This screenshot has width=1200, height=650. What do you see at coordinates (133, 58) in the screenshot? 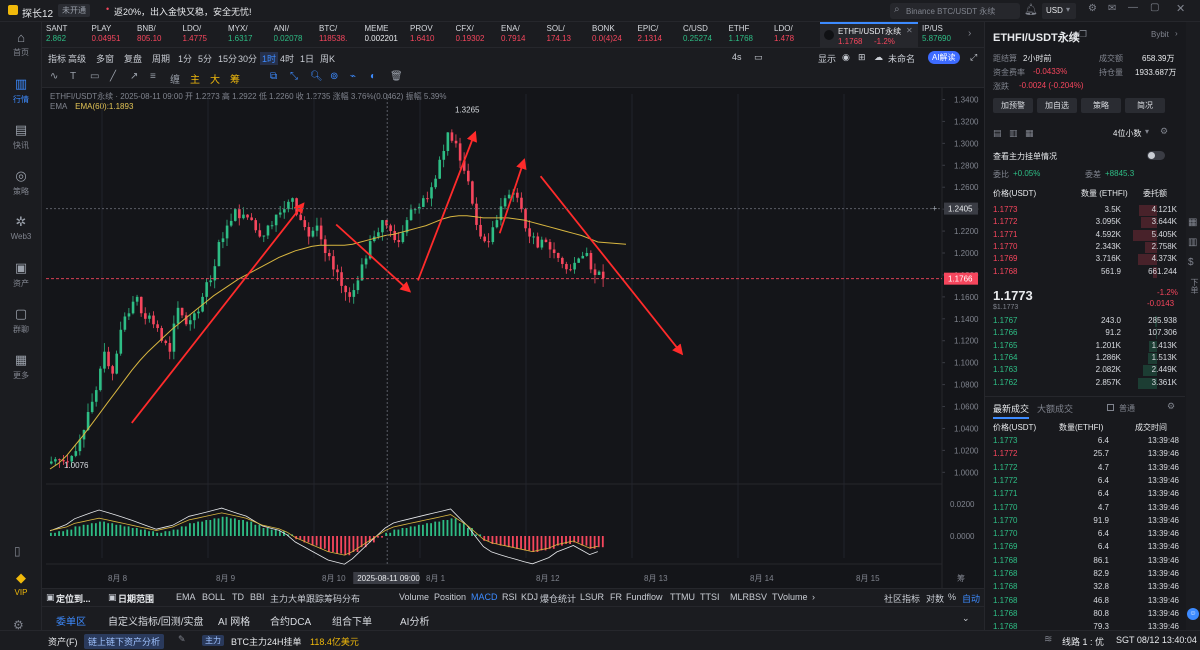
I see `toolbar-item: 复盘` at bounding box center [133, 58].